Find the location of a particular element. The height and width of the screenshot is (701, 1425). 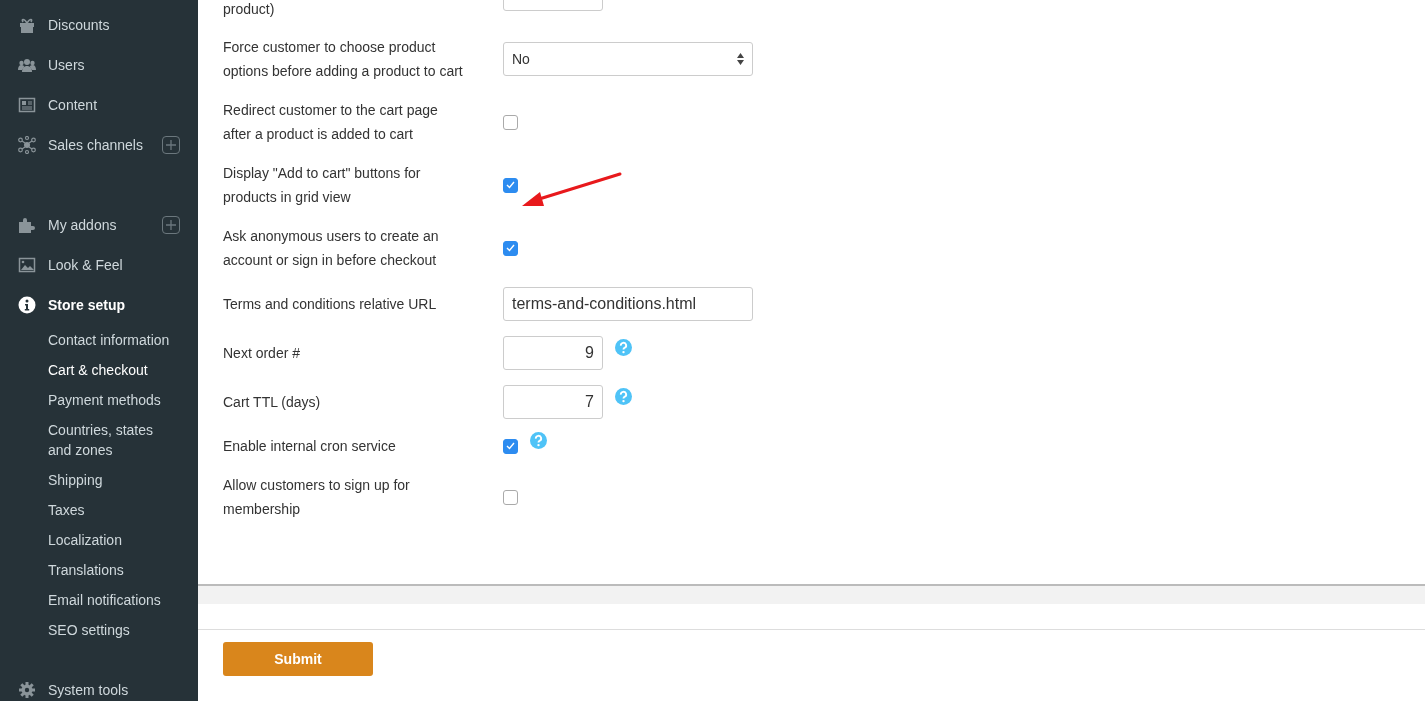

sidebar-item: System tools is located at coordinates (99, 685).